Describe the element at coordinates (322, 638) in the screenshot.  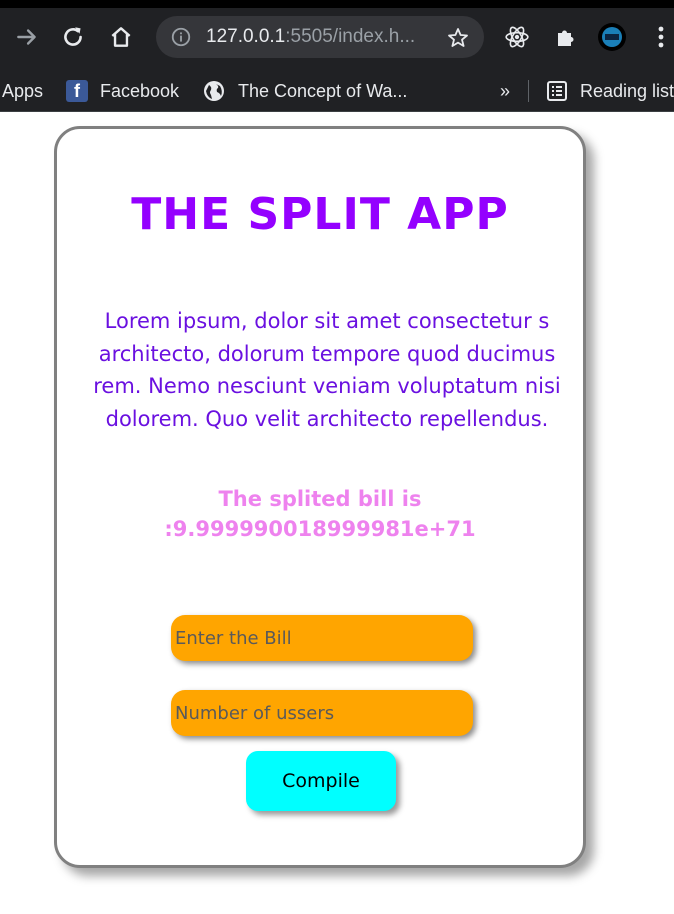
I see `bill-input` at that location.